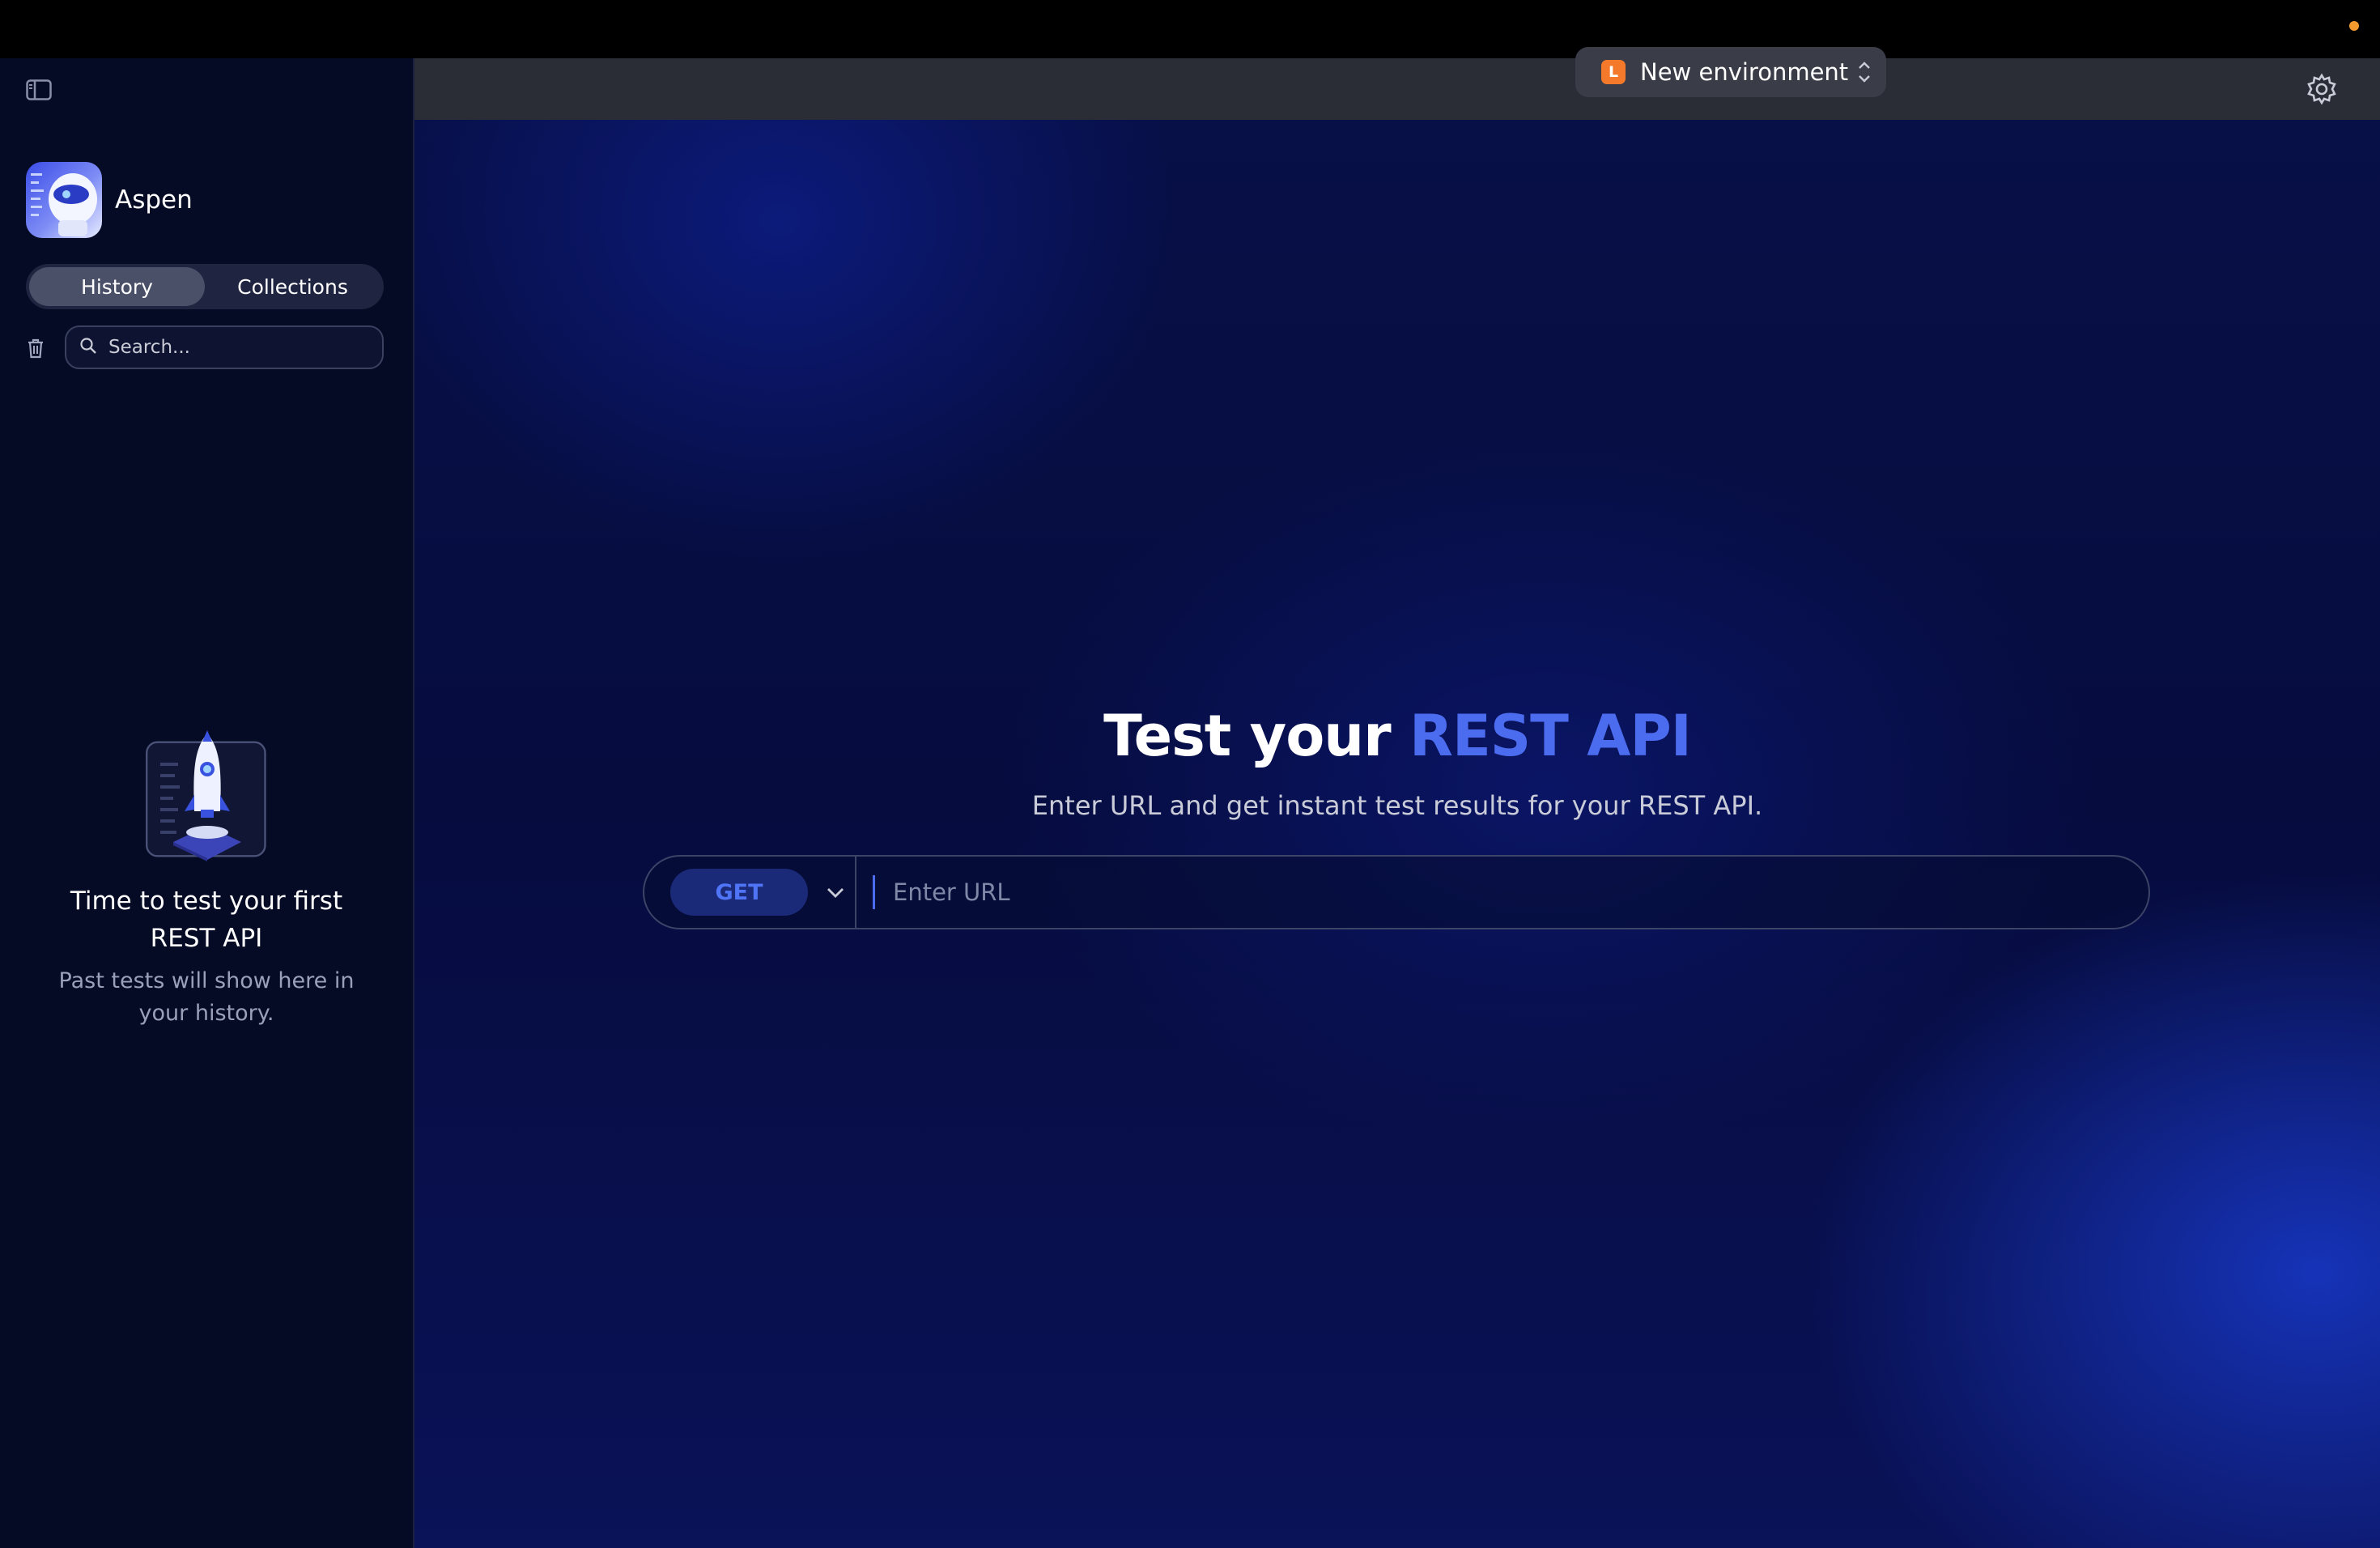 The width and height of the screenshot is (2380, 1548). I want to click on app-logo, so click(64, 200).